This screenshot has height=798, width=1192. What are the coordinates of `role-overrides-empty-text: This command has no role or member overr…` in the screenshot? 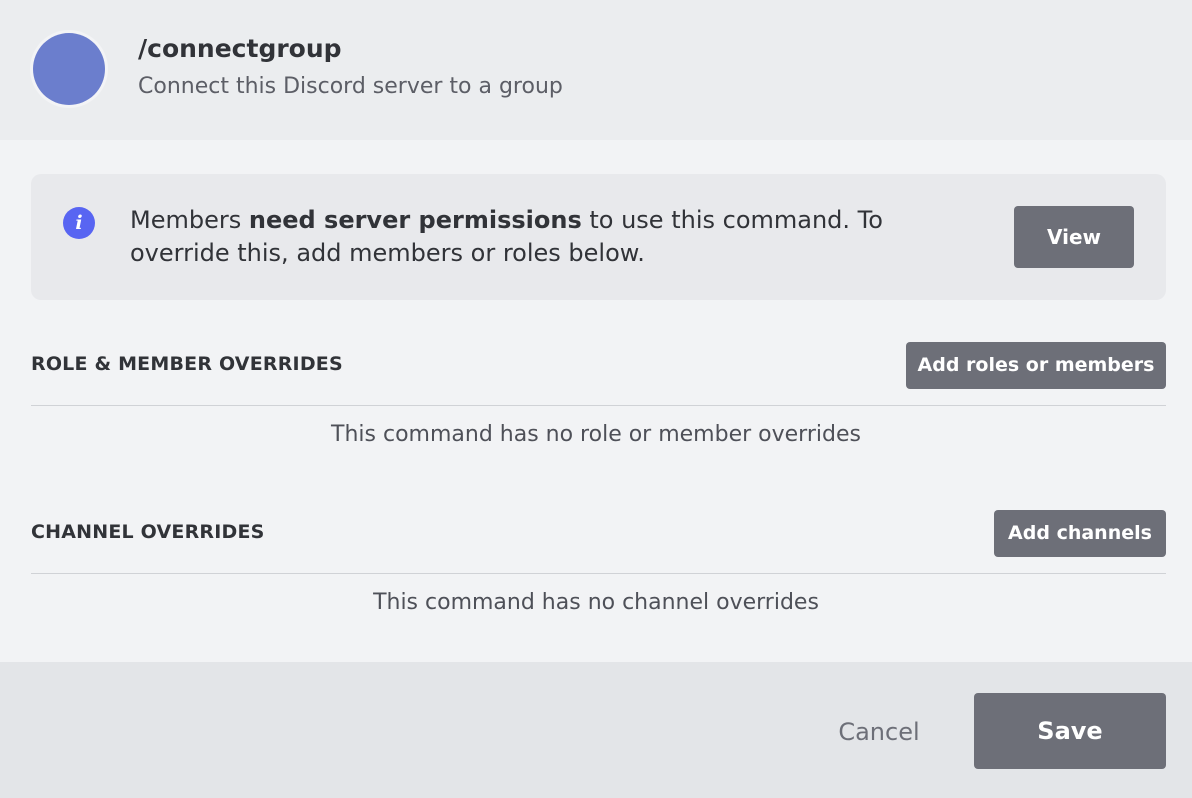 It's located at (596, 434).